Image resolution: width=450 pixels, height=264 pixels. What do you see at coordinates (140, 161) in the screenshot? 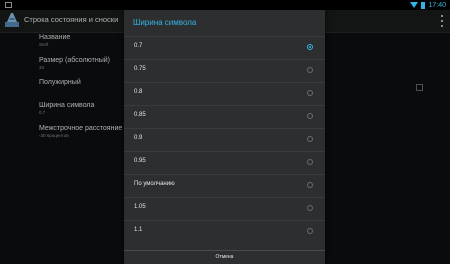
I see `option-label: 0.95` at bounding box center [140, 161].